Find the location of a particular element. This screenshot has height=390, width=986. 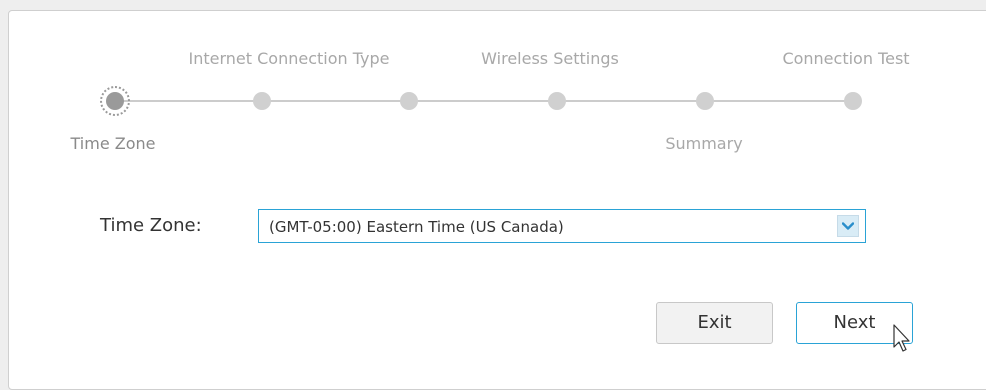

step-label-internet-connection-type: Internet Connection Type is located at coordinates (289, 58).